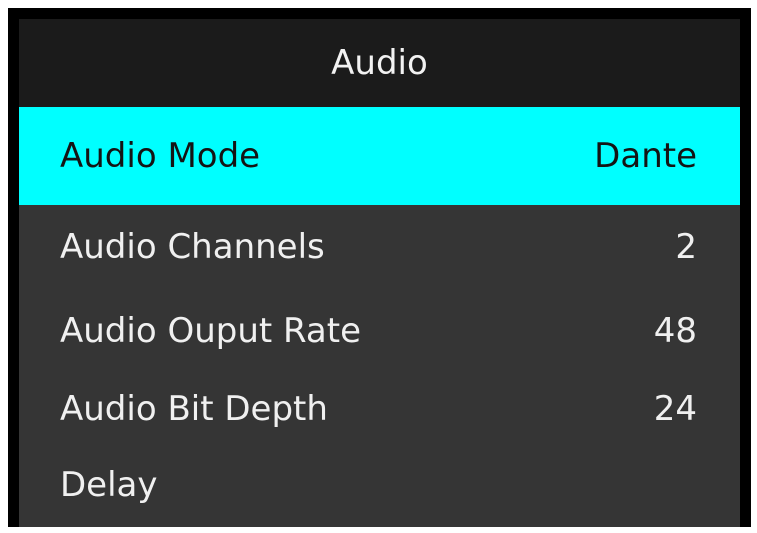 This screenshot has height=533, width=757. I want to click on menu-item-value: 48, so click(675, 331).